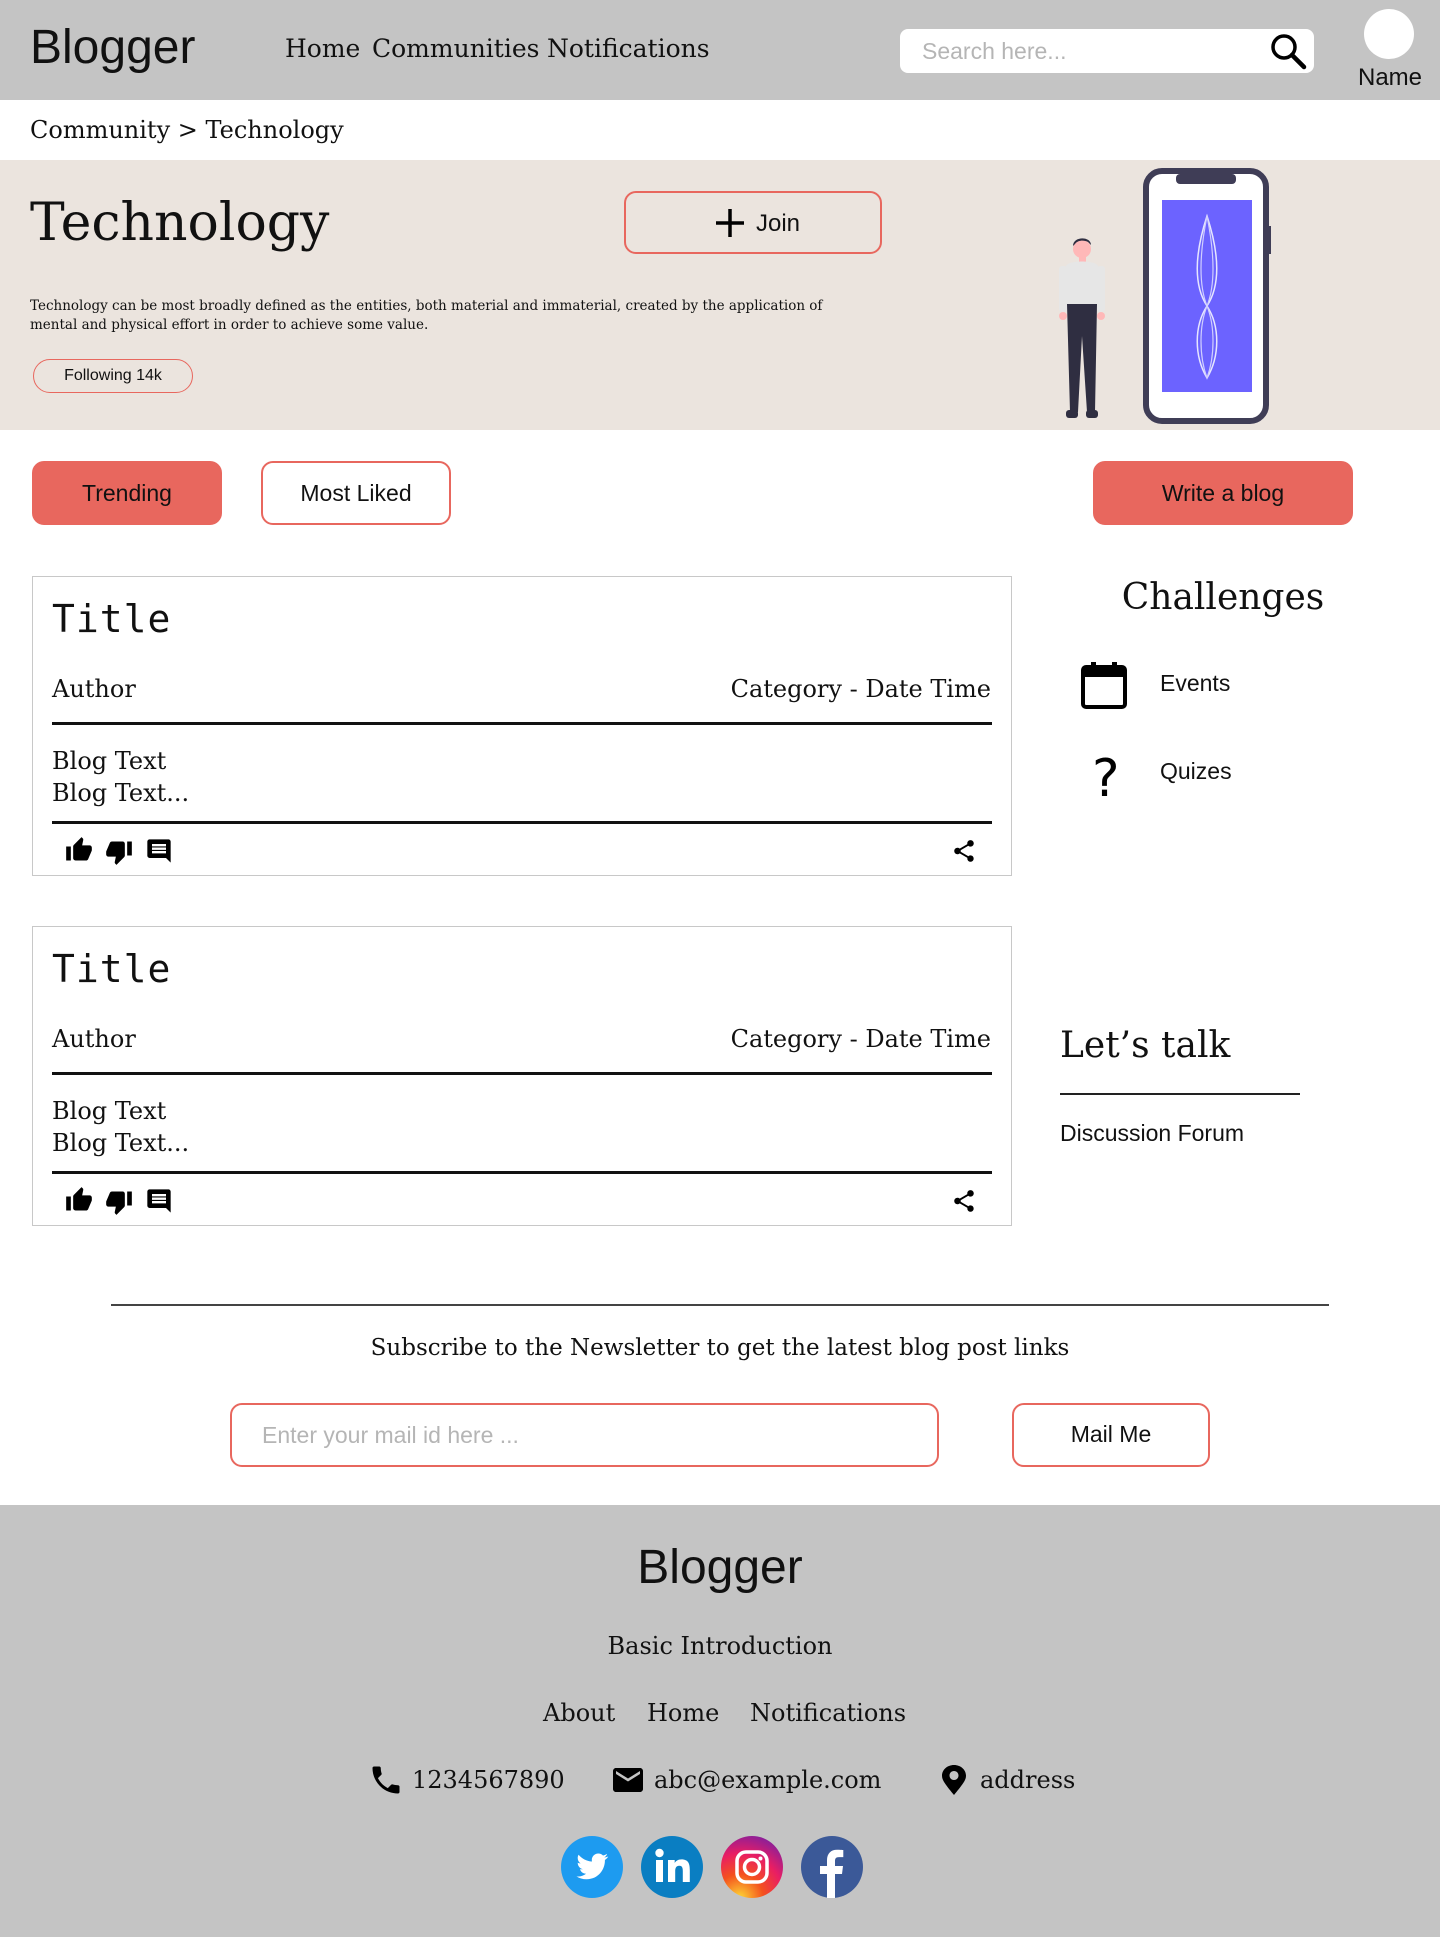  I want to click on search-input, so click(1087, 51).